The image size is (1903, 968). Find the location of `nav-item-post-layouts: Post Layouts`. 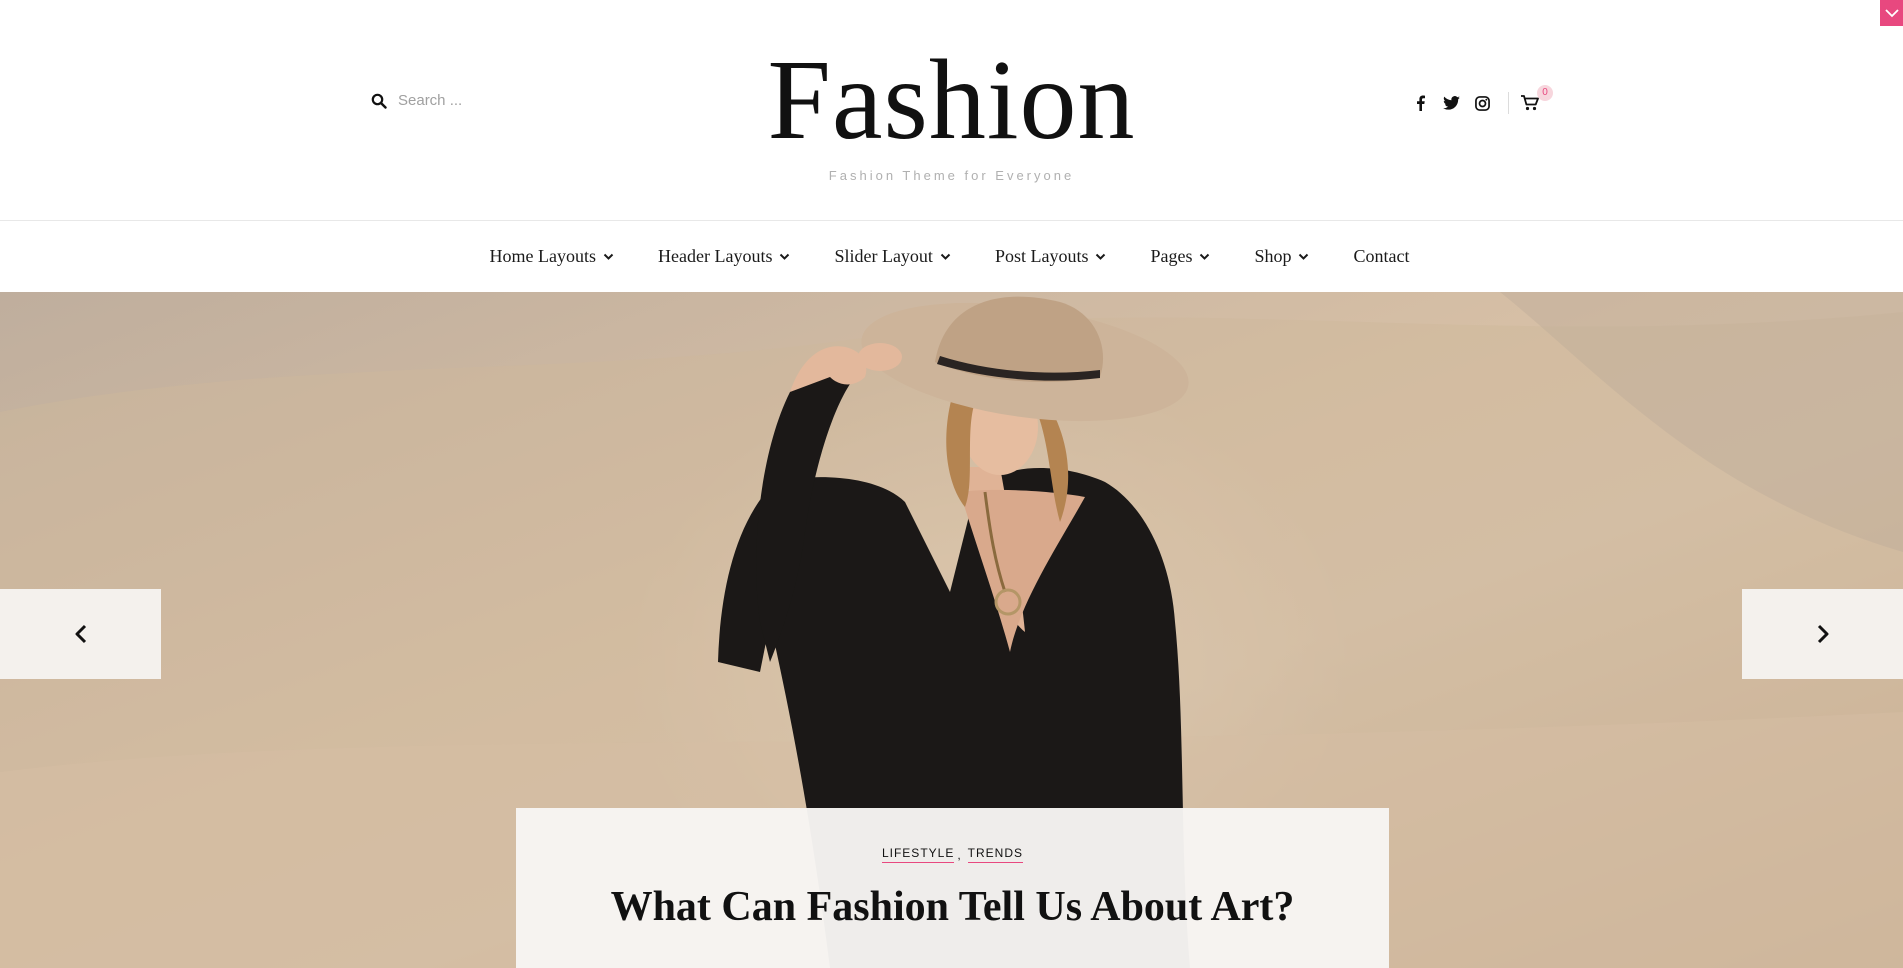

nav-item-post-layouts: Post Layouts is located at coordinates (1051, 256).